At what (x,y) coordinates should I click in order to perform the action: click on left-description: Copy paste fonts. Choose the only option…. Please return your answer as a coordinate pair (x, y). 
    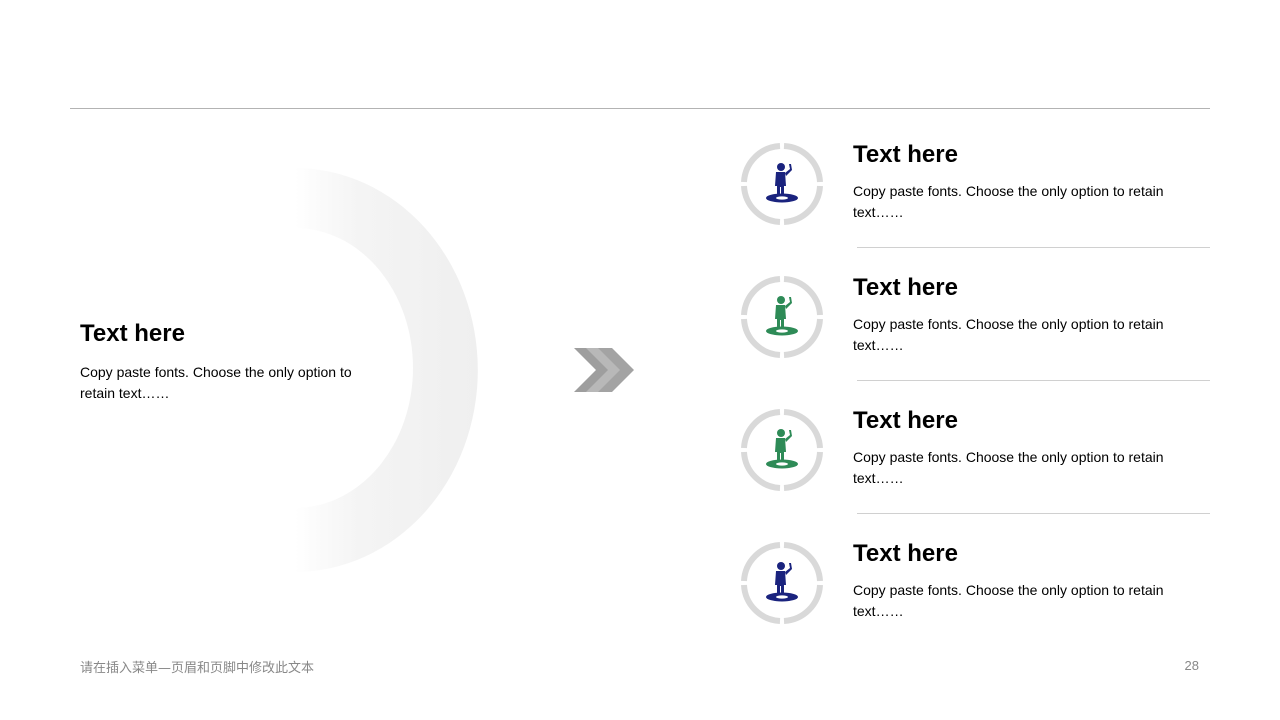
    Looking at the image, I should click on (216, 382).